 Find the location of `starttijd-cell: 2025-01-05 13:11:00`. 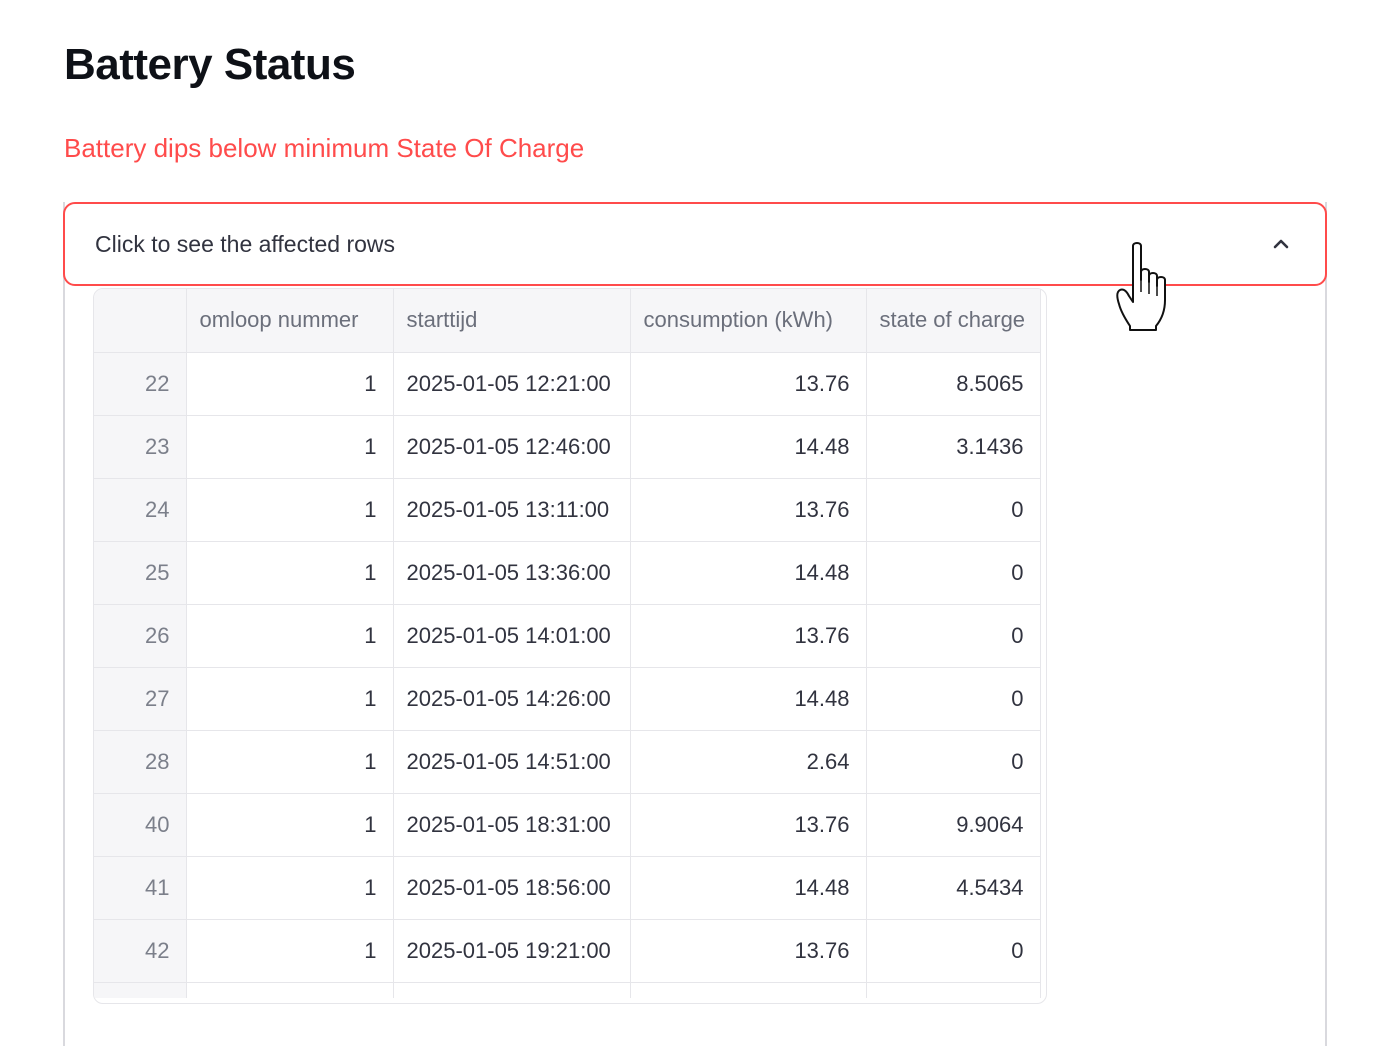

starttijd-cell: 2025-01-05 13:11:00 is located at coordinates (512, 510).